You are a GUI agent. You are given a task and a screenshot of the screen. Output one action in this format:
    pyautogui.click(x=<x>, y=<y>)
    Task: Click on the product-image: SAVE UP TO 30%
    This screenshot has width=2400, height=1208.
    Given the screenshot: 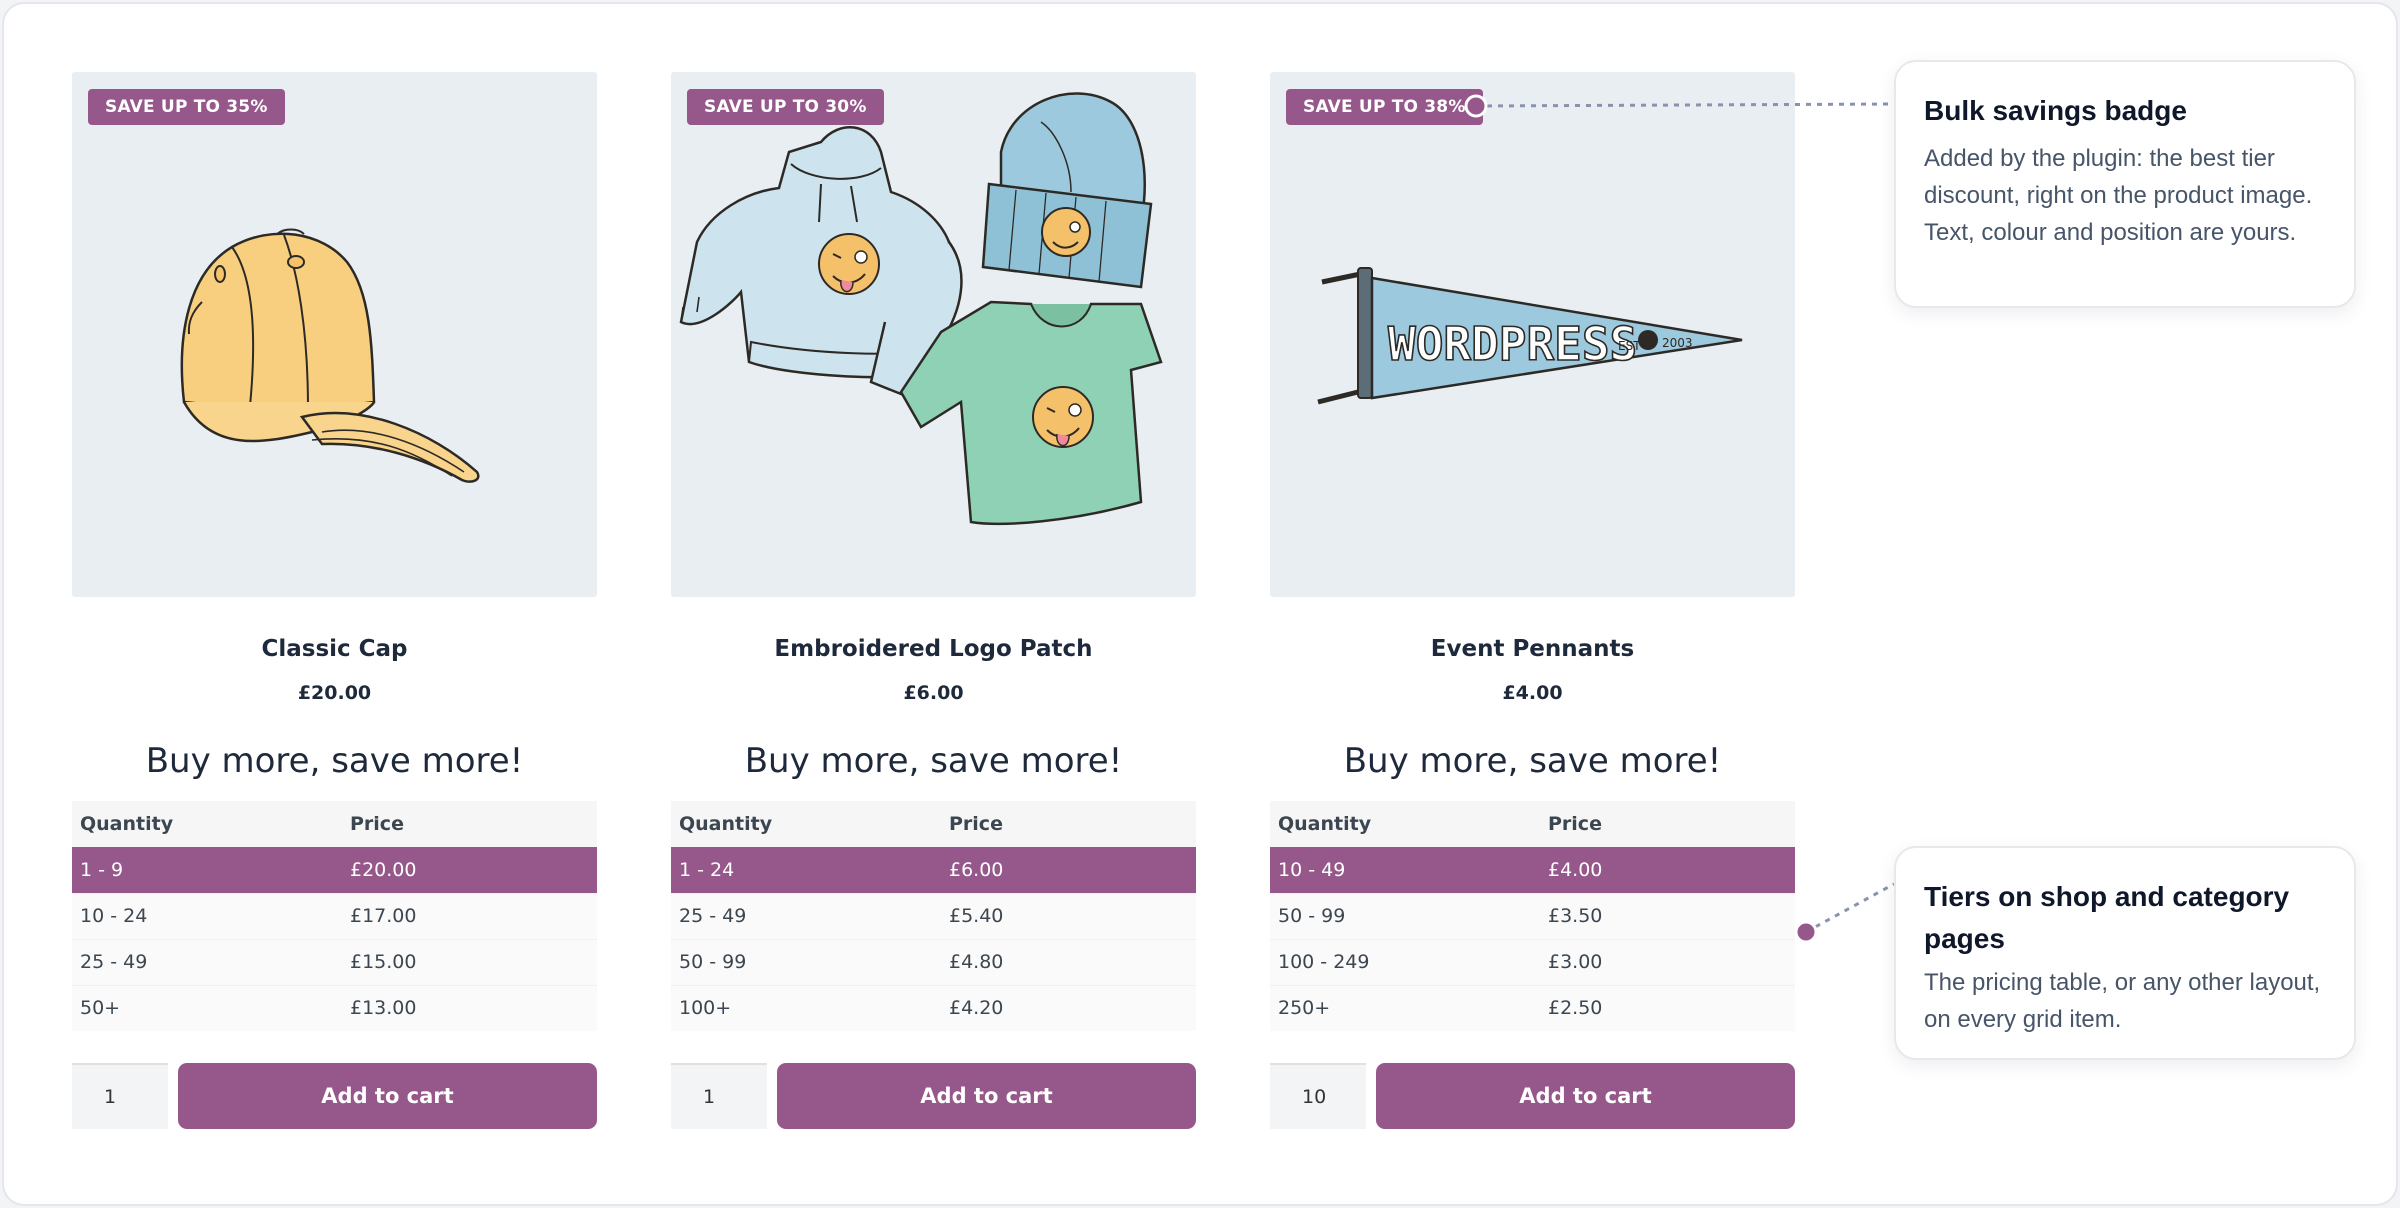 What is the action you would take?
    pyautogui.click(x=933, y=334)
    